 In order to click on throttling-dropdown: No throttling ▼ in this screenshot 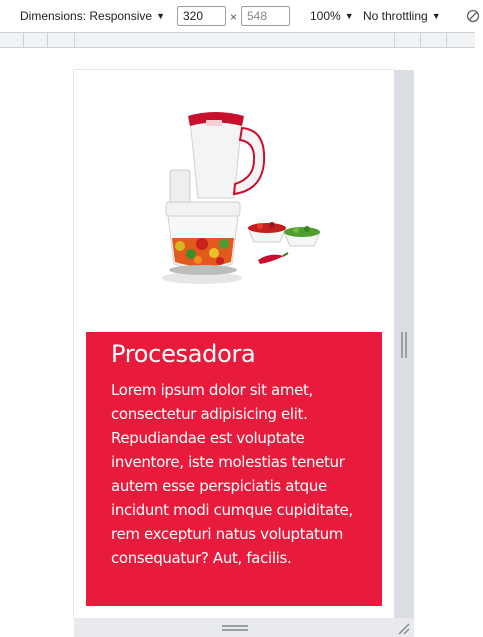, I will do `click(402, 16)`.